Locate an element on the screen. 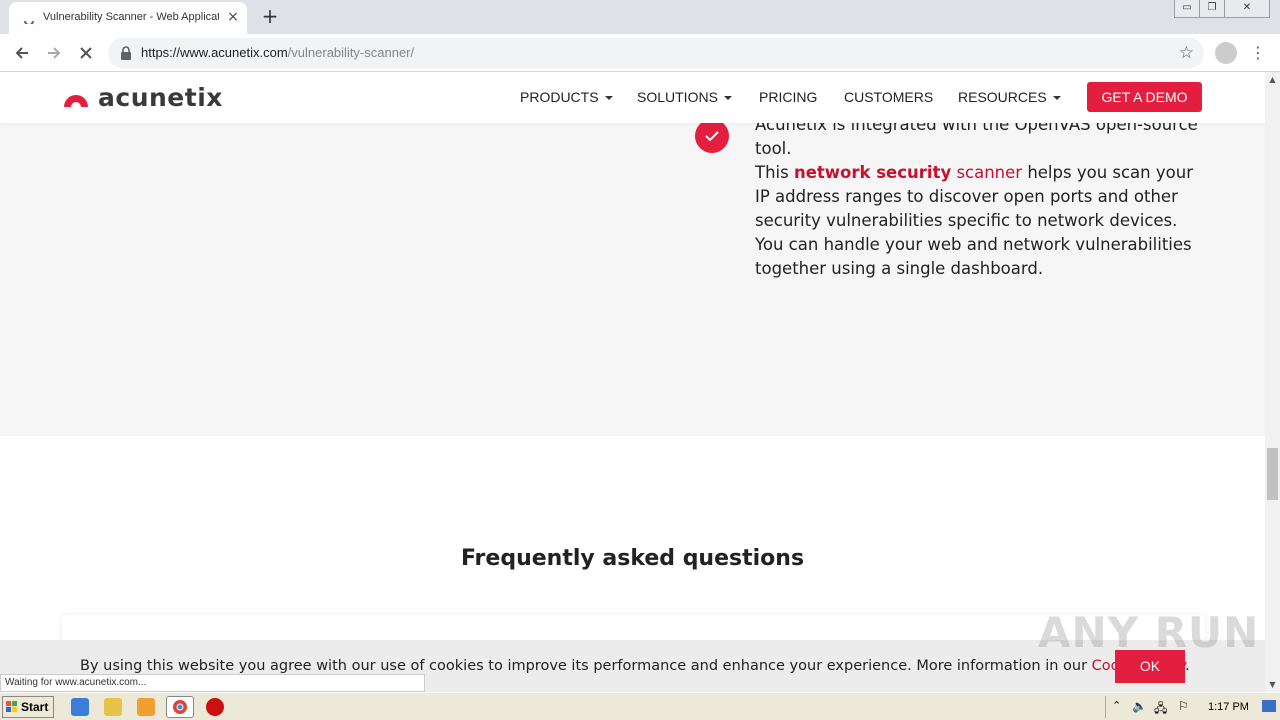 The height and width of the screenshot is (720, 1280). chrome-icon is located at coordinates (180, 707).